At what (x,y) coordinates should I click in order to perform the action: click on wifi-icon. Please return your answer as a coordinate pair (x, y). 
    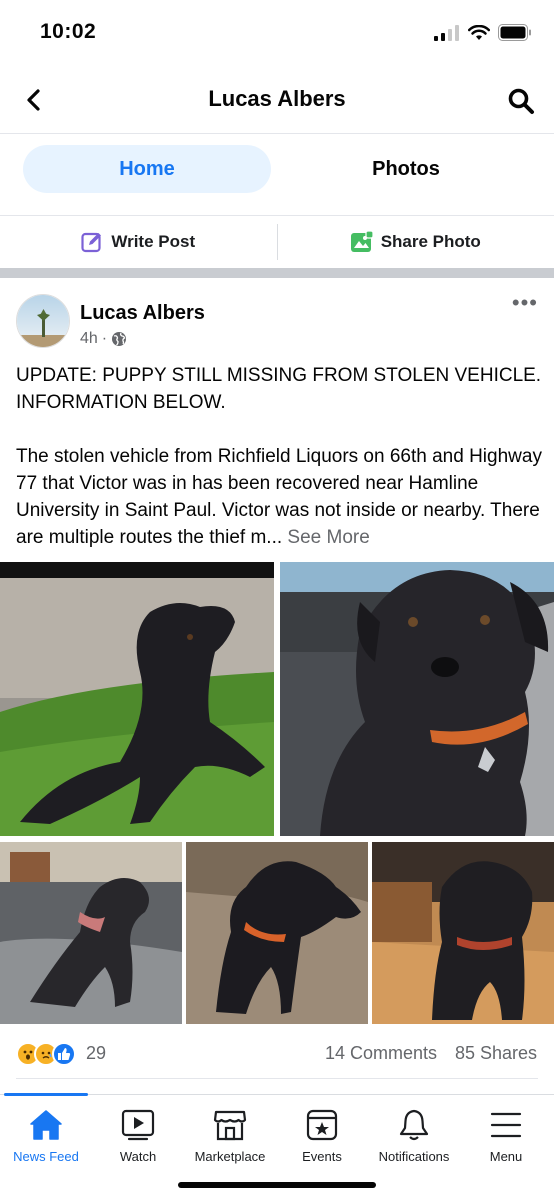
    Looking at the image, I should click on (479, 32).